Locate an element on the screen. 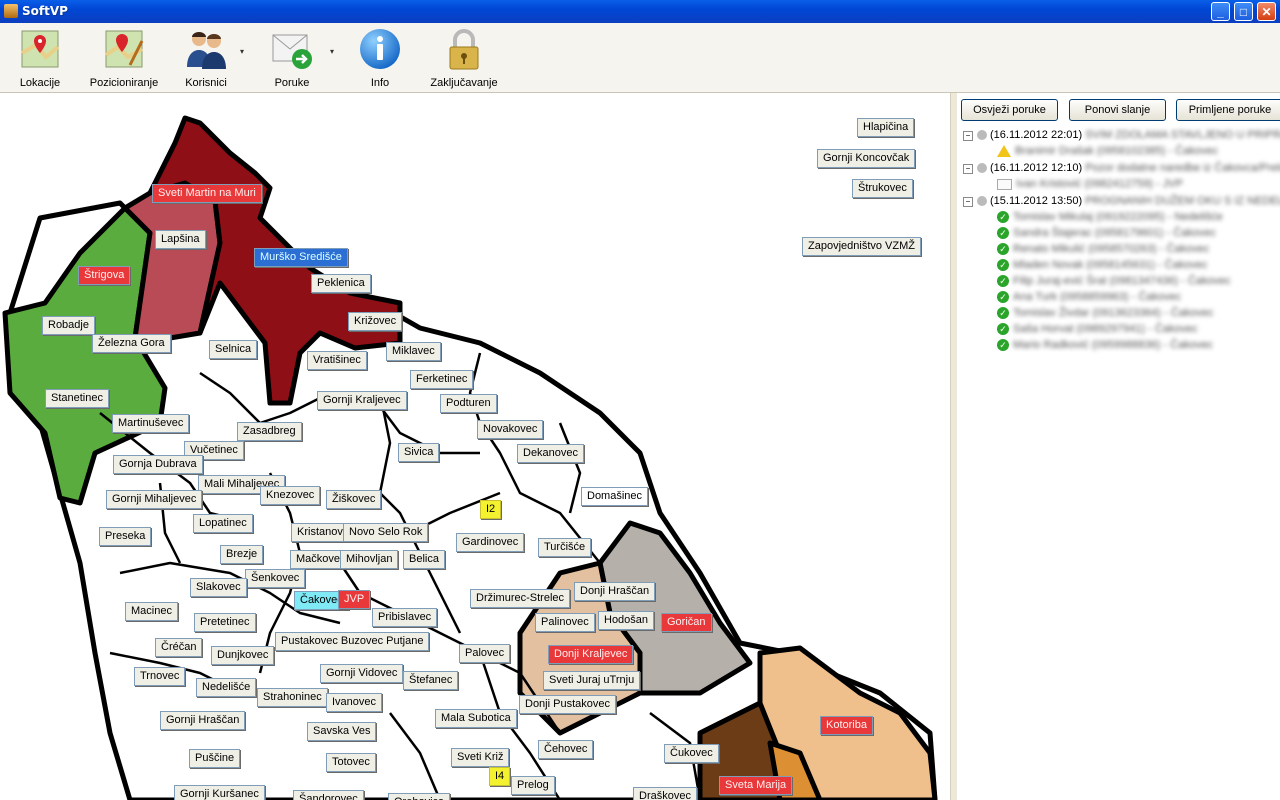 The height and width of the screenshot is (800, 1280). map-label: Murško Središće is located at coordinates (301, 257).